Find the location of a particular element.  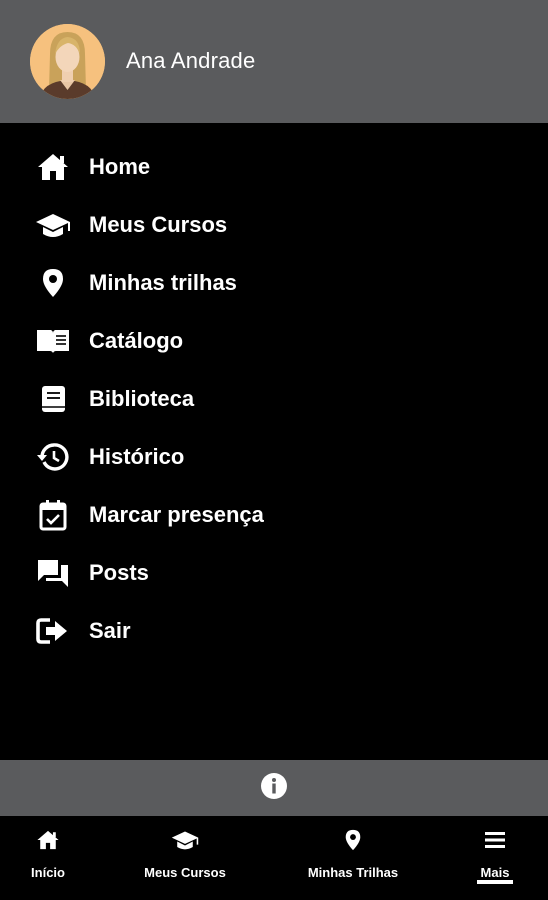

menu-item-label: Marcar presença is located at coordinates (176, 514).